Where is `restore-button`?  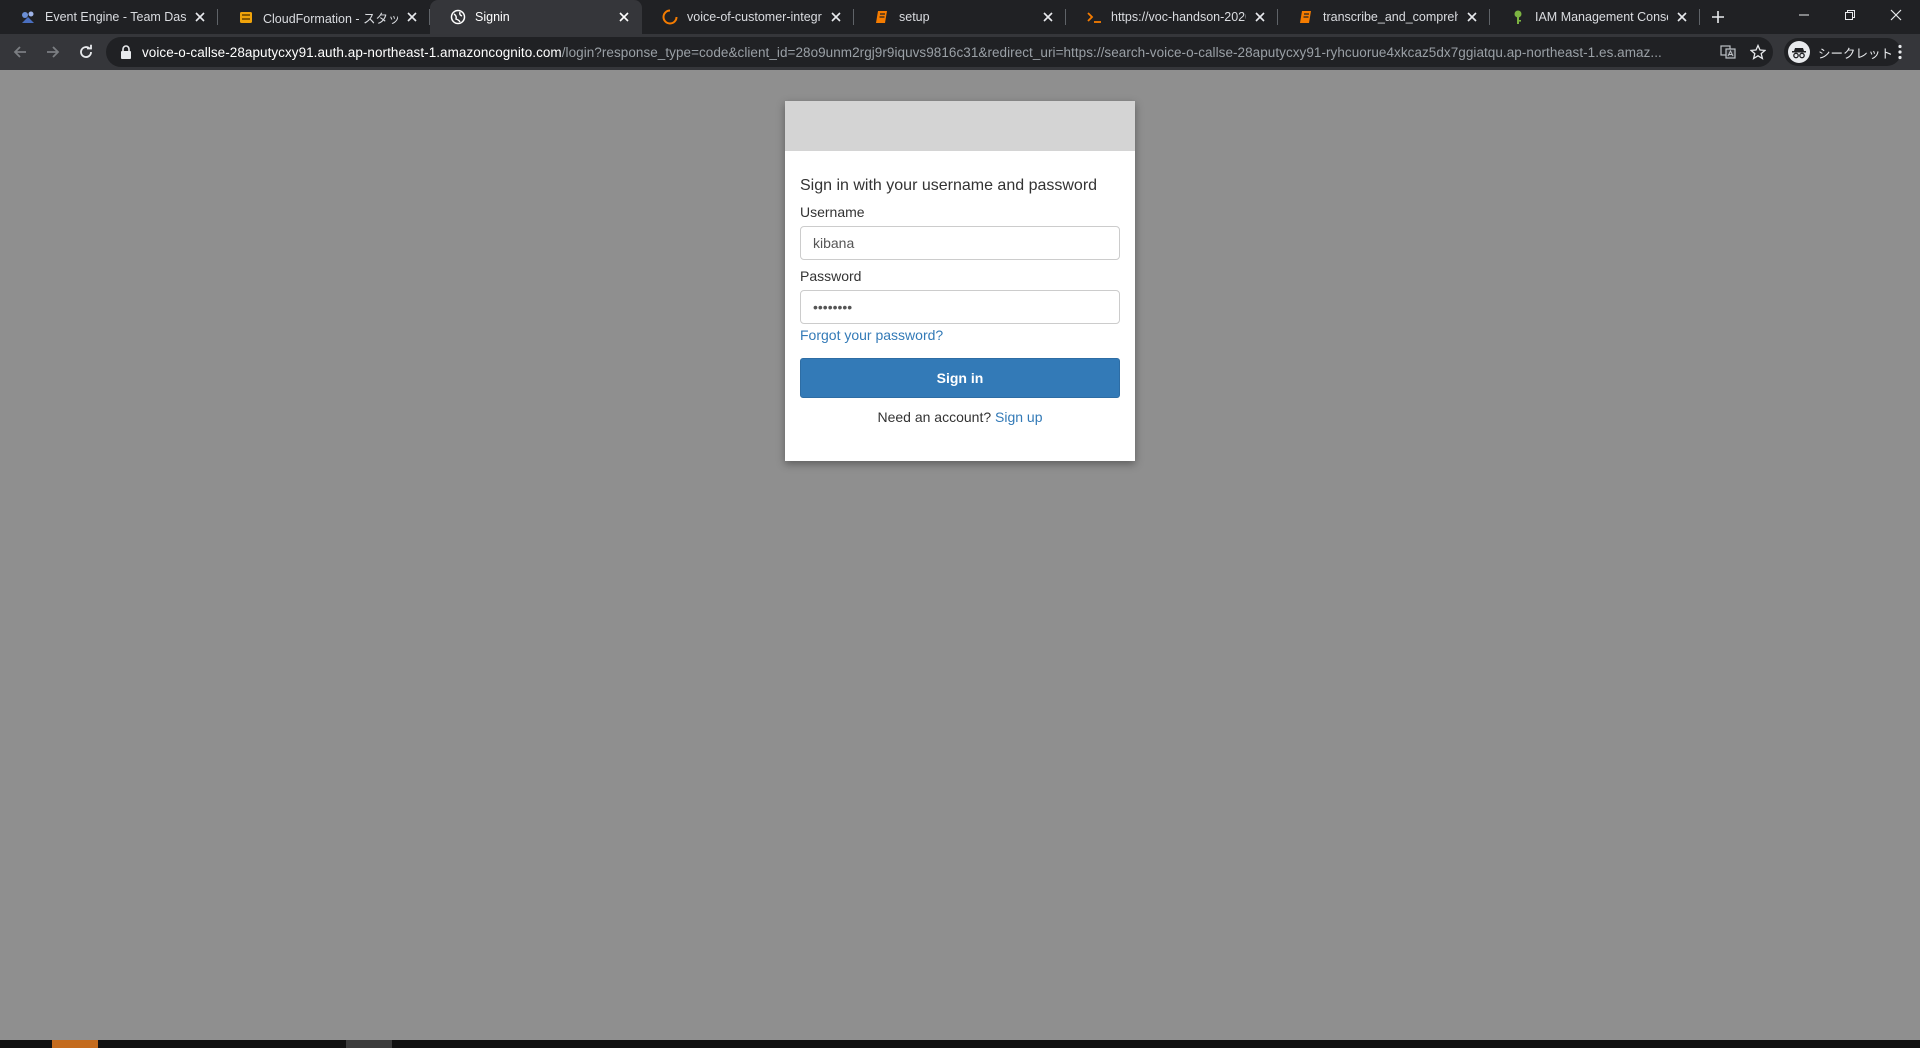
restore-button is located at coordinates (1850, 15).